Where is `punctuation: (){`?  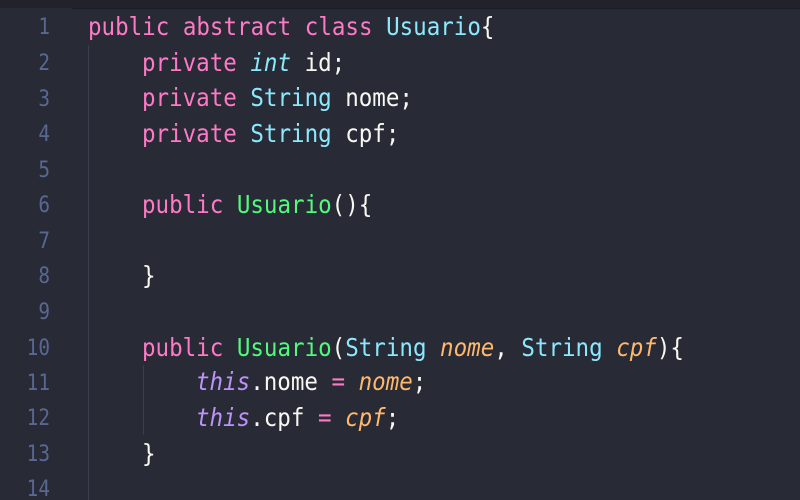
punctuation: (){ is located at coordinates (352, 204).